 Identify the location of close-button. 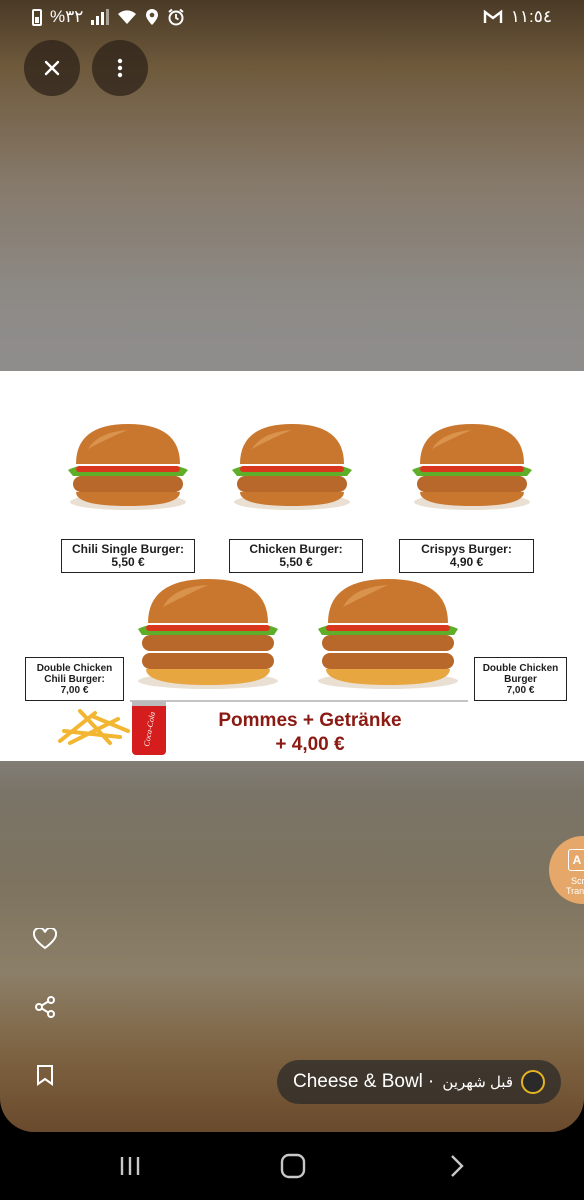
(52, 68).